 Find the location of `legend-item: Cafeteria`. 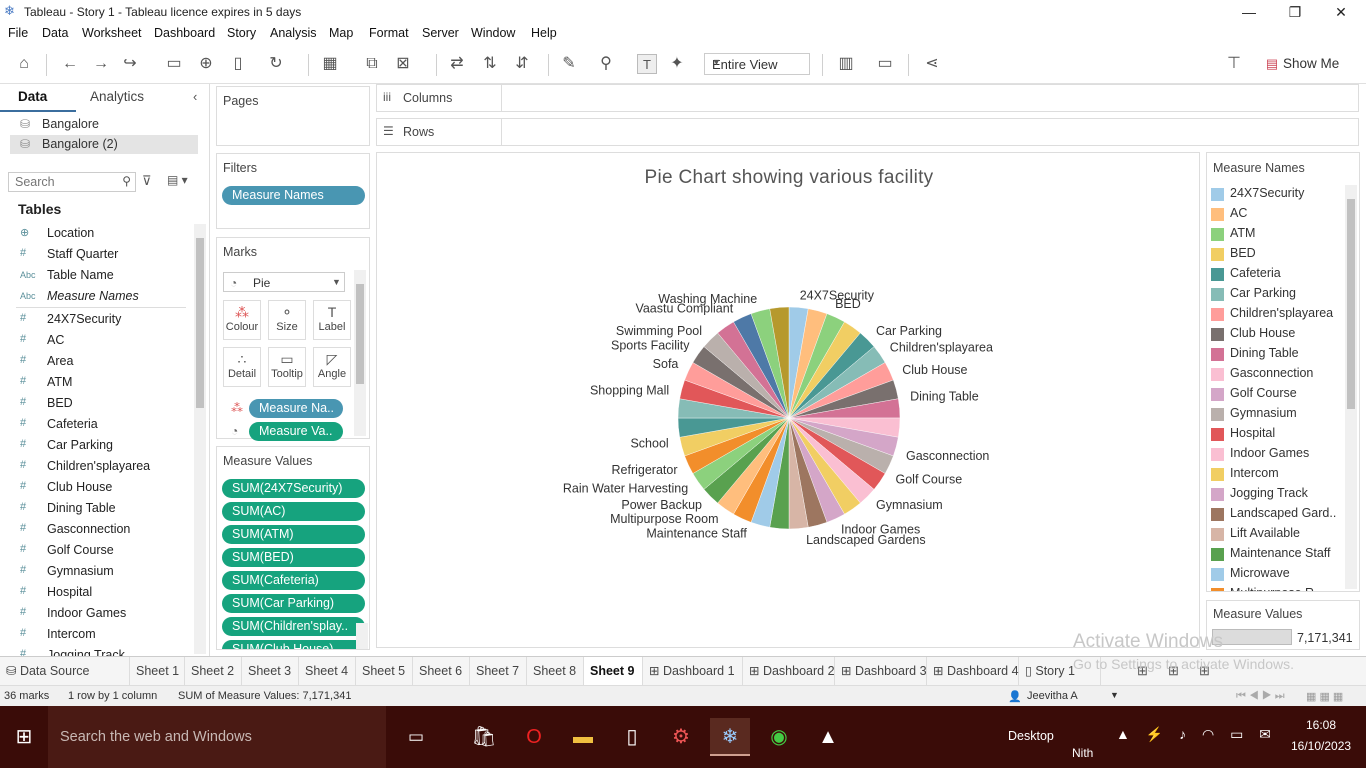

legend-item: Cafeteria is located at coordinates (1276, 274).